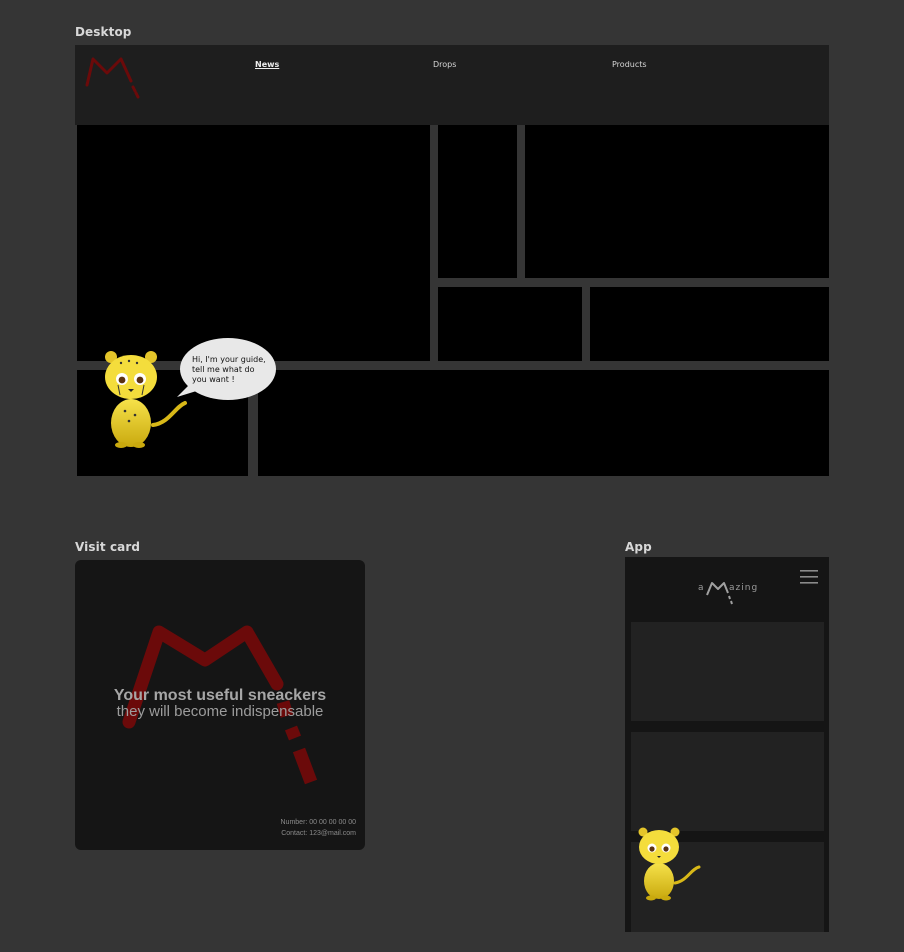 The width and height of the screenshot is (904, 952). I want to click on card-number: Number: 00 00 00 00 00, so click(318, 822).